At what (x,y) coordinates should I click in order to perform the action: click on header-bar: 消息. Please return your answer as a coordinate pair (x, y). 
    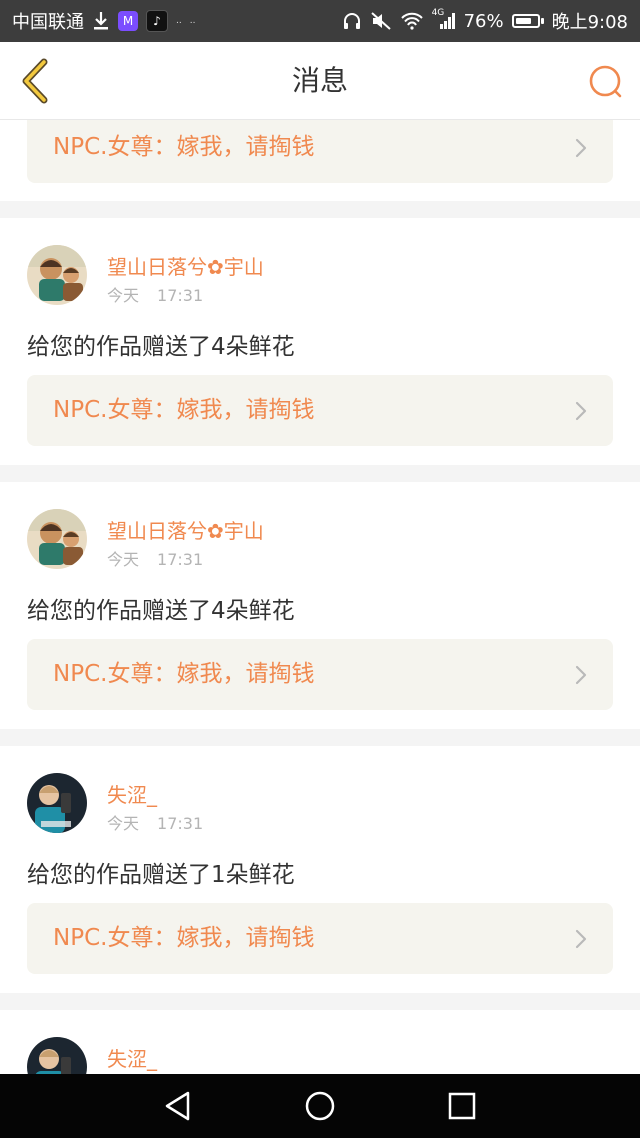
    Looking at the image, I should click on (320, 81).